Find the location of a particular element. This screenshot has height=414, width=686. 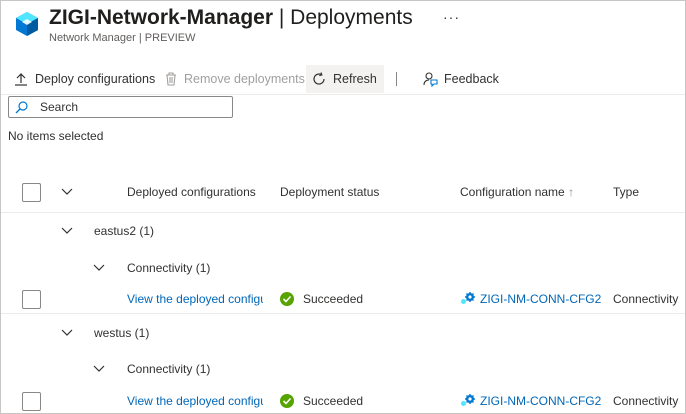

toolbar-divider is located at coordinates (396, 79).